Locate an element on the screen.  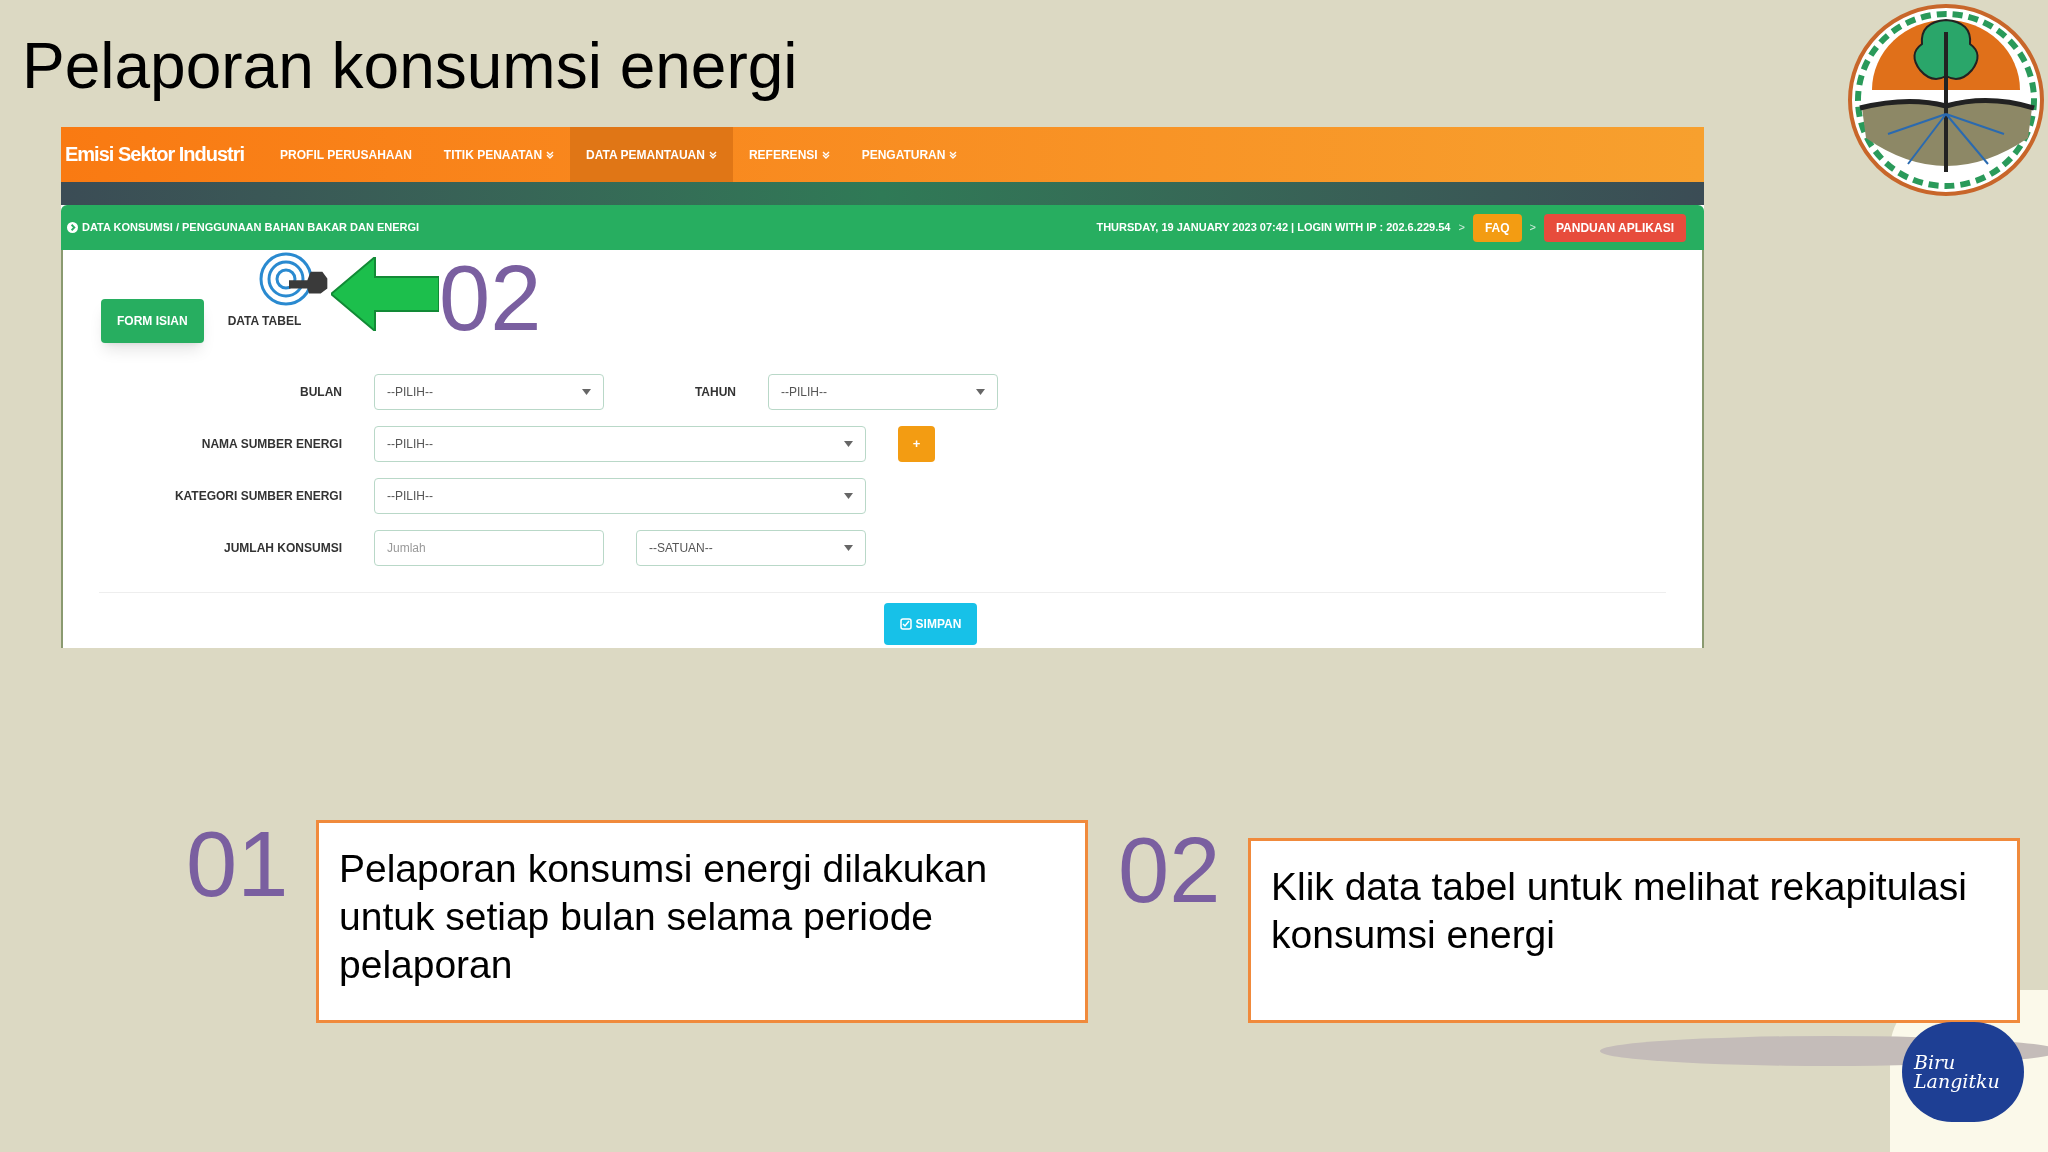
arrow-icon is located at coordinates (385, 294).